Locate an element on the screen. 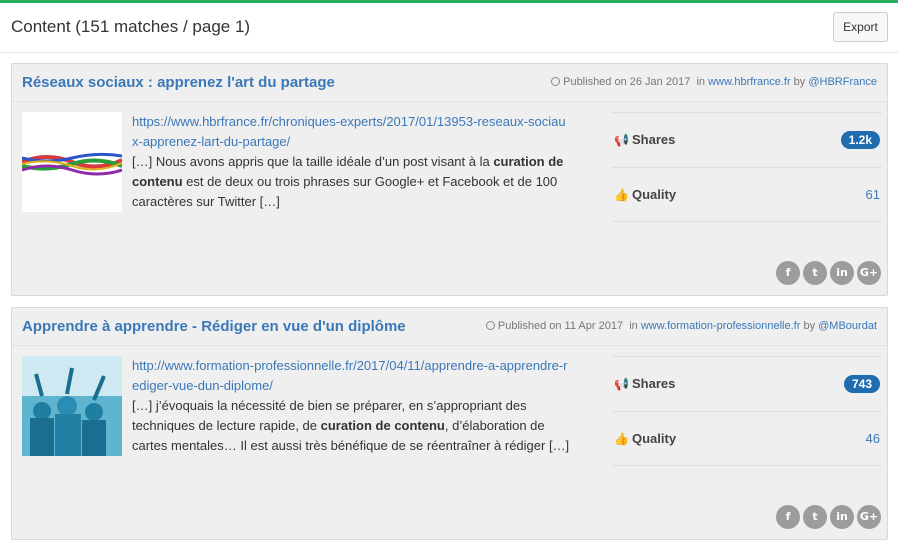 This screenshot has height=548, width=898. shares-badge: 1.2k is located at coordinates (860, 140).